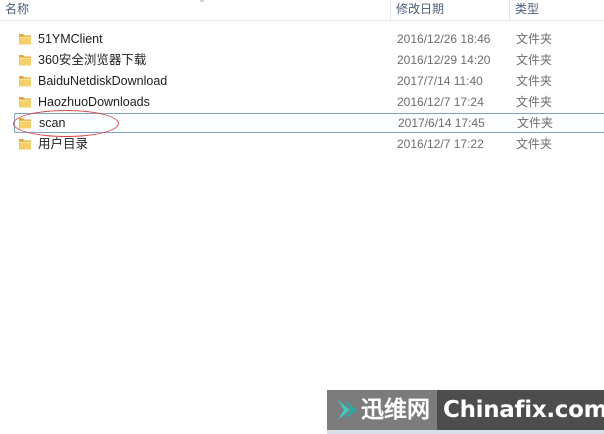 This screenshot has height=434, width=604. Describe the element at coordinates (444, 39) in the screenshot. I see `file-modified-date: 2016/12/26 18:46` at that location.